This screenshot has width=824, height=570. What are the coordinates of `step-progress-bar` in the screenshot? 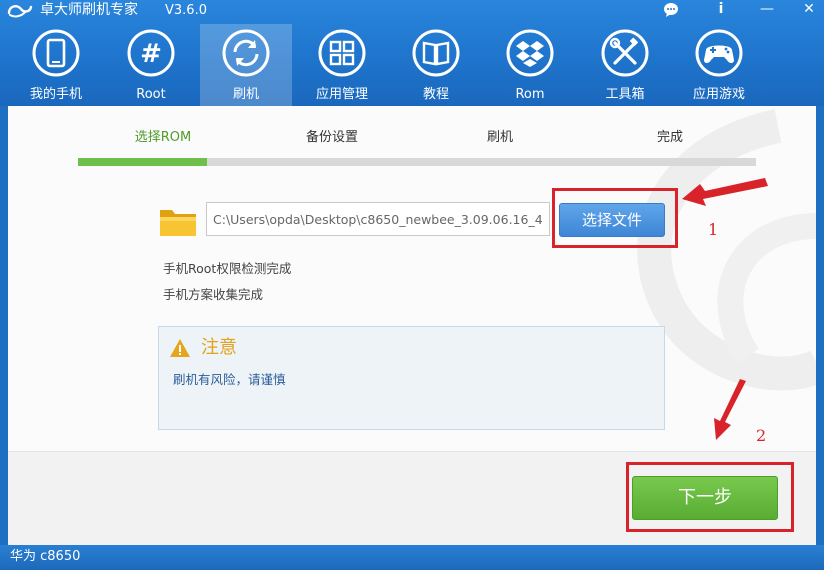 It's located at (417, 162).